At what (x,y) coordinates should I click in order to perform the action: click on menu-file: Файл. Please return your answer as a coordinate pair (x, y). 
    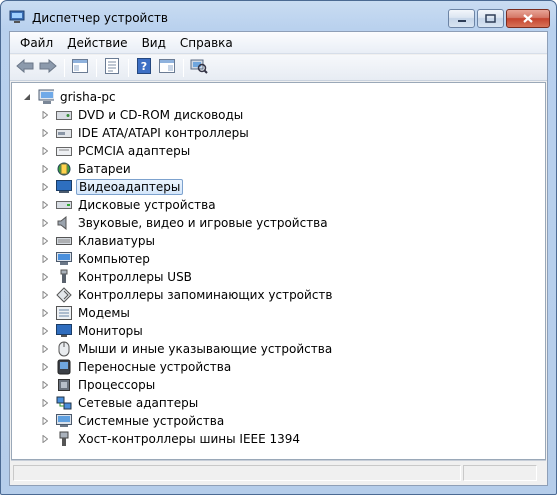
    Looking at the image, I should click on (36, 43).